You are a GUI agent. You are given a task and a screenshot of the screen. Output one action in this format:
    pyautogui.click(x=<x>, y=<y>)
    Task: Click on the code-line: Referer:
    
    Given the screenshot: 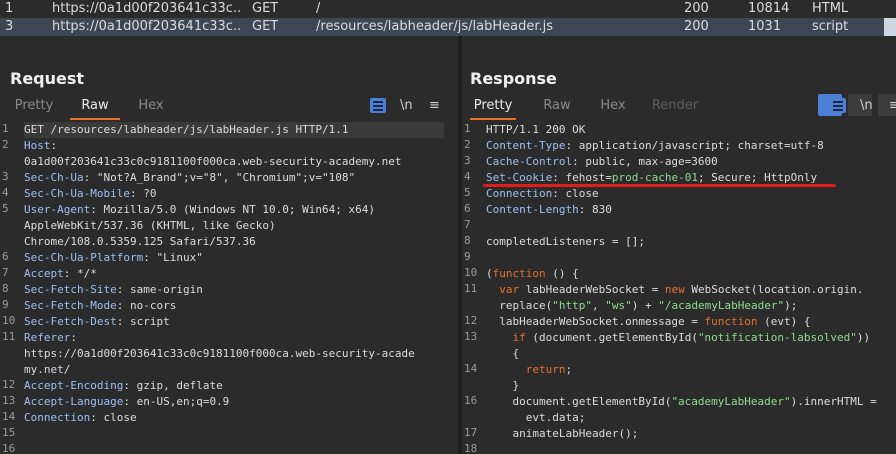 What is the action you would take?
    pyautogui.click(x=54, y=337)
    